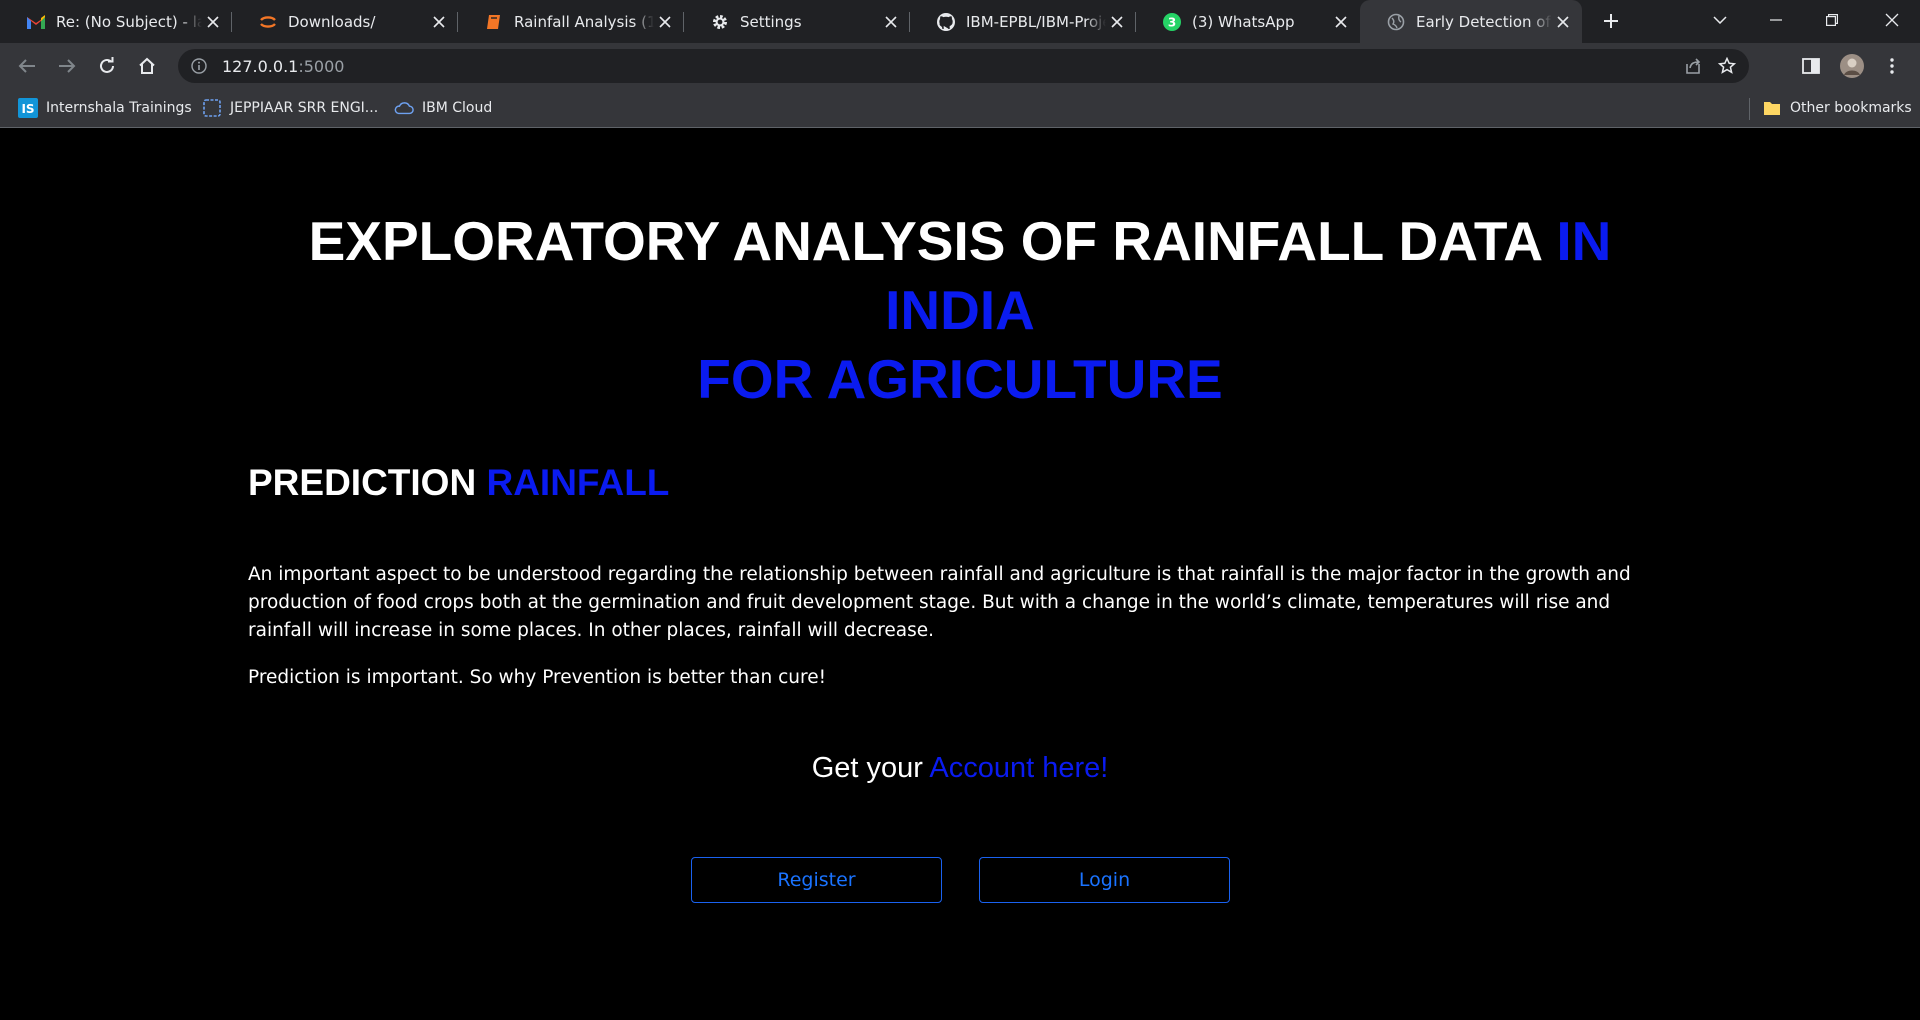 The width and height of the screenshot is (1920, 1020). Describe the element at coordinates (212, 108) in the screenshot. I see `page-icon` at that location.